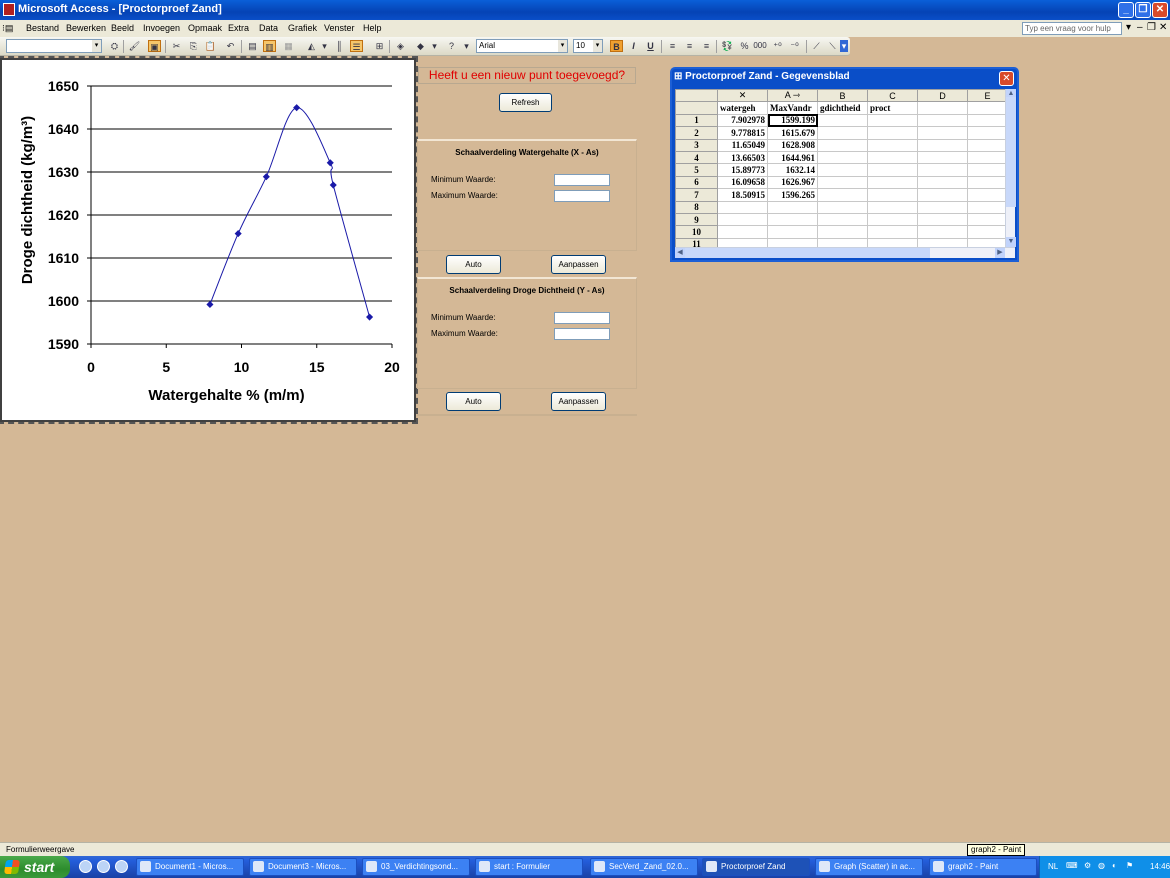  Describe the element at coordinates (792, 170) in the screenshot. I see `cell-a: 1632.14` at that location.